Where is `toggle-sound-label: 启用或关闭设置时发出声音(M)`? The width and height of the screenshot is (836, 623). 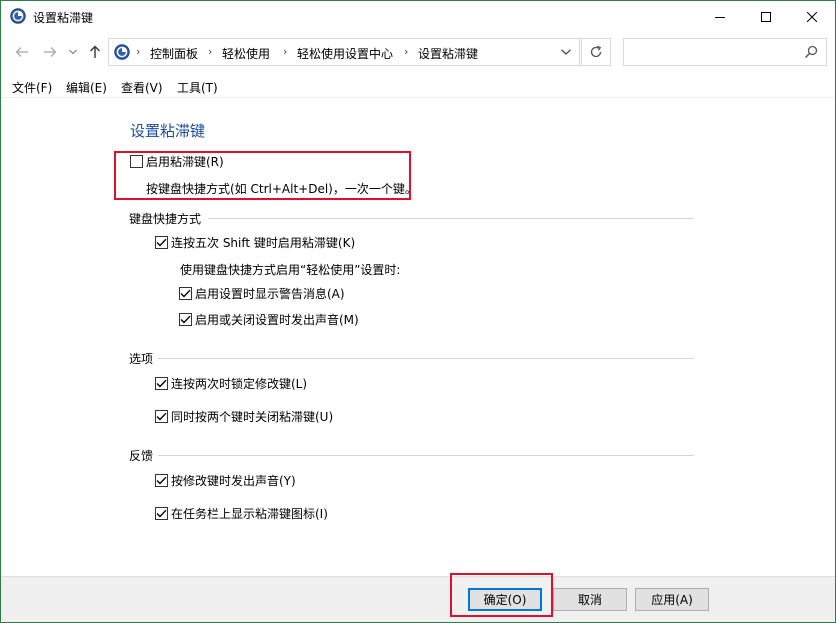 toggle-sound-label: 启用或关闭设置时发出声音(M) is located at coordinates (277, 320).